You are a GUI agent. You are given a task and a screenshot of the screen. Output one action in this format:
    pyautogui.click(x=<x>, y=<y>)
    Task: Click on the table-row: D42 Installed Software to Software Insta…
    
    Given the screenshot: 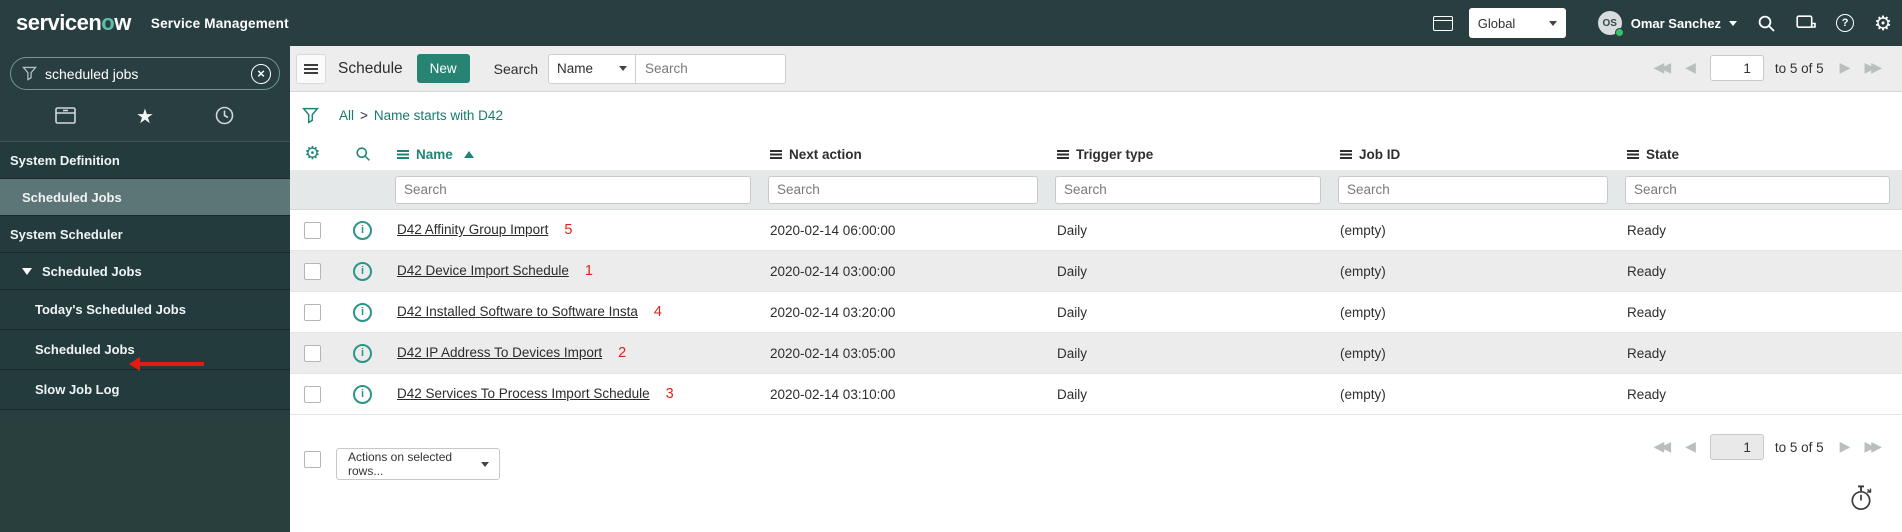 What is the action you would take?
    pyautogui.click(x=1096, y=312)
    